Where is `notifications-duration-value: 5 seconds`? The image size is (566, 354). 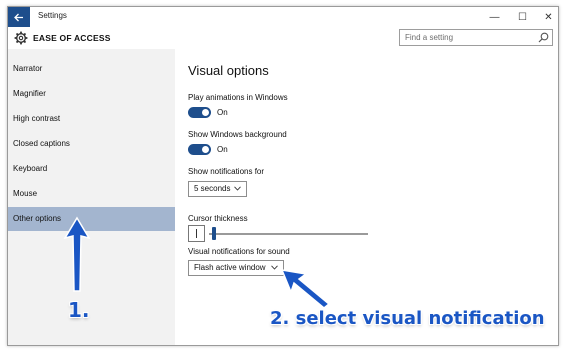 notifications-duration-value: 5 seconds is located at coordinates (212, 188).